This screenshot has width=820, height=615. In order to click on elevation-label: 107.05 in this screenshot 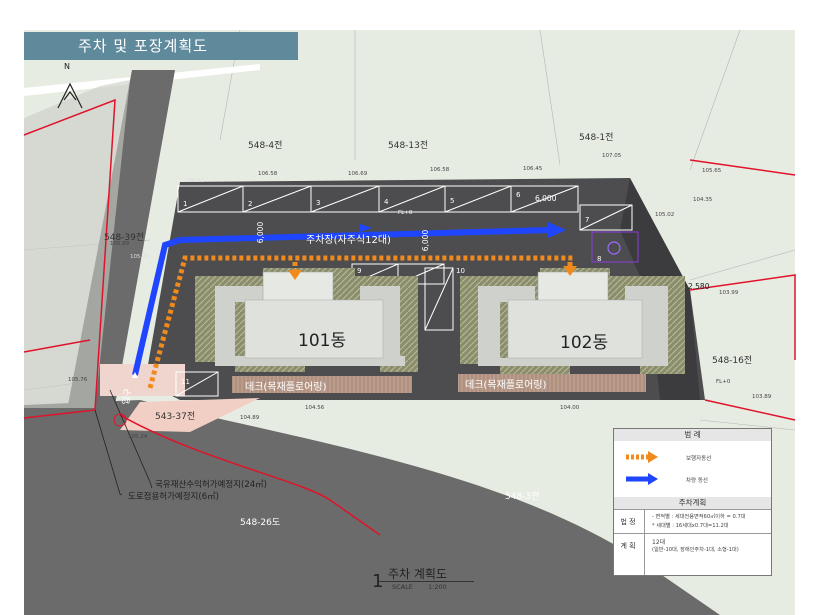, I will do `click(612, 156)`.